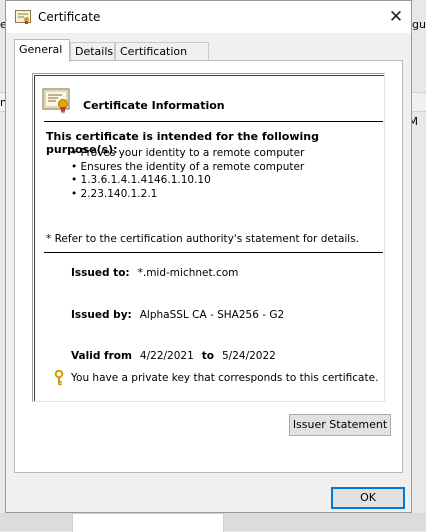  I want to click on issuer-statement-button: Issuer Statement, so click(340, 425).